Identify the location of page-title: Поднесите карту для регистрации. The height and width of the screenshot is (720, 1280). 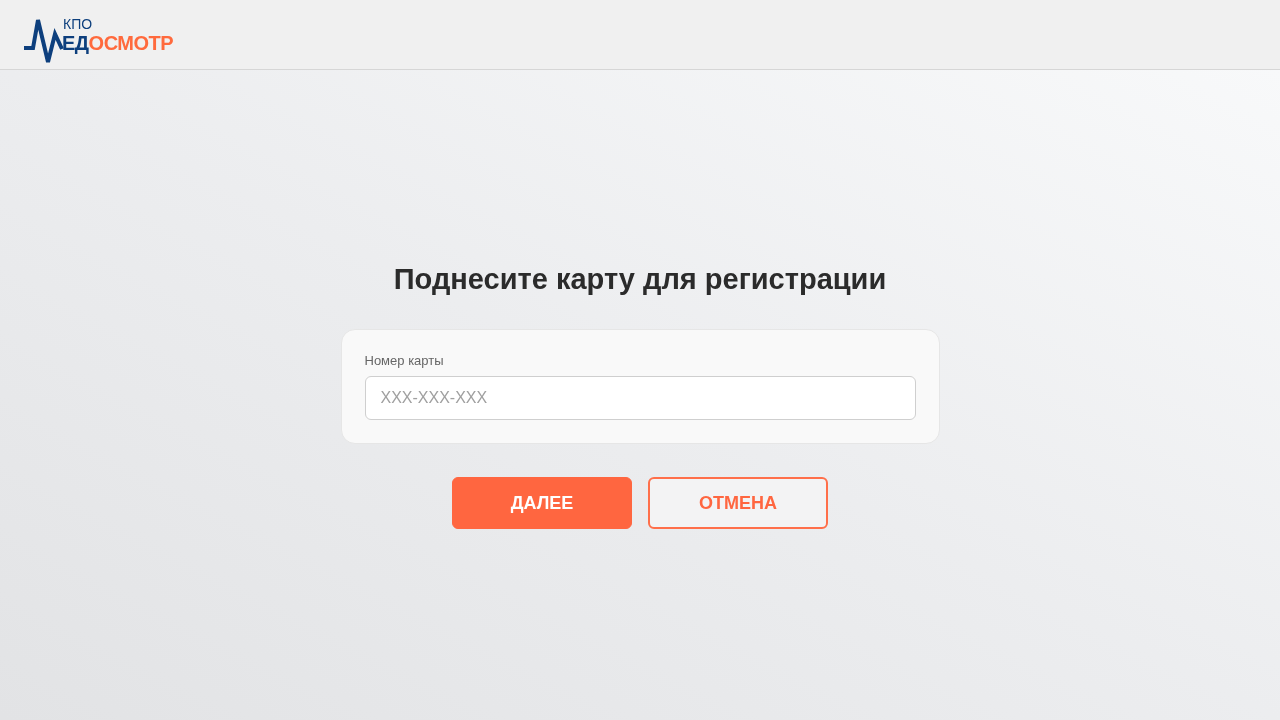
(640, 279).